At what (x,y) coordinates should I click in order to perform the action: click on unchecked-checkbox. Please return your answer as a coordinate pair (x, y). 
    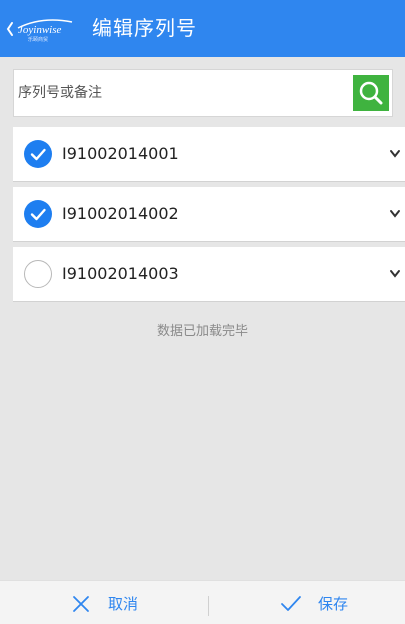
    Looking at the image, I should click on (38, 274).